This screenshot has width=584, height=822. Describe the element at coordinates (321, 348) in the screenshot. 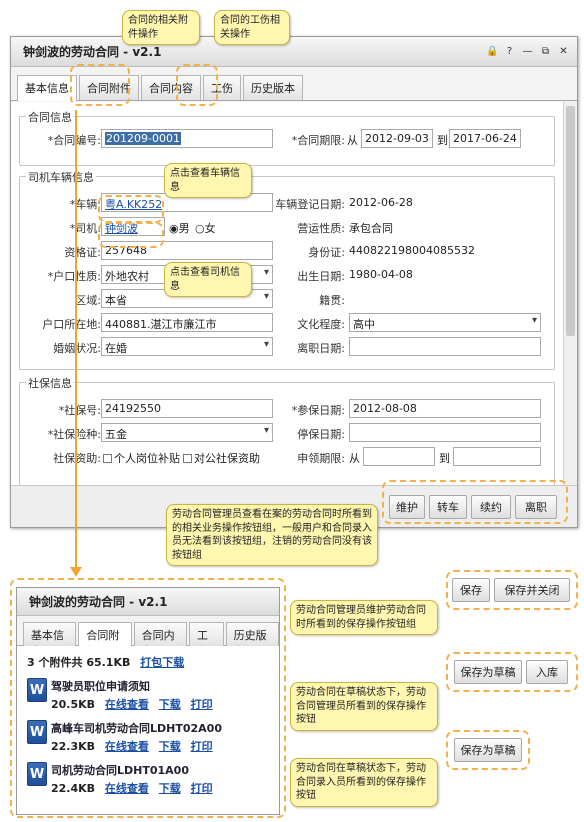

I see `leave-label: 离职日期:` at that location.